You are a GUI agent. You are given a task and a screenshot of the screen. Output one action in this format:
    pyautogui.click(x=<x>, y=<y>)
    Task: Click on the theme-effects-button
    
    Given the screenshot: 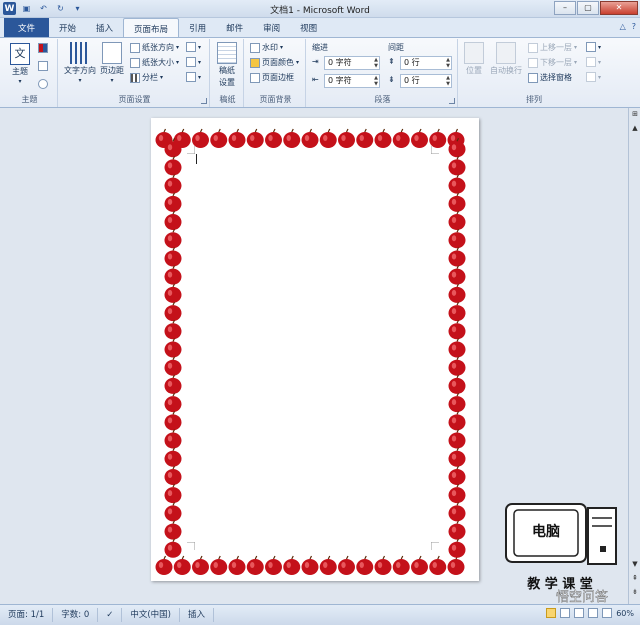 What is the action you would take?
    pyautogui.click(x=43, y=84)
    